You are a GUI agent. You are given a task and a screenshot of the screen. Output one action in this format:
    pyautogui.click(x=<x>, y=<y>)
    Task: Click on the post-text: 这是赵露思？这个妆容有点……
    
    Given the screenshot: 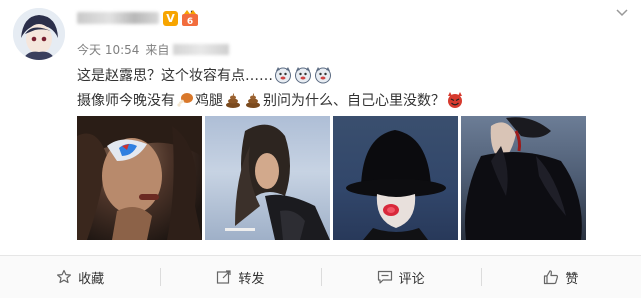 What is the action you would take?
    pyautogui.click(x=175, y=76)
    